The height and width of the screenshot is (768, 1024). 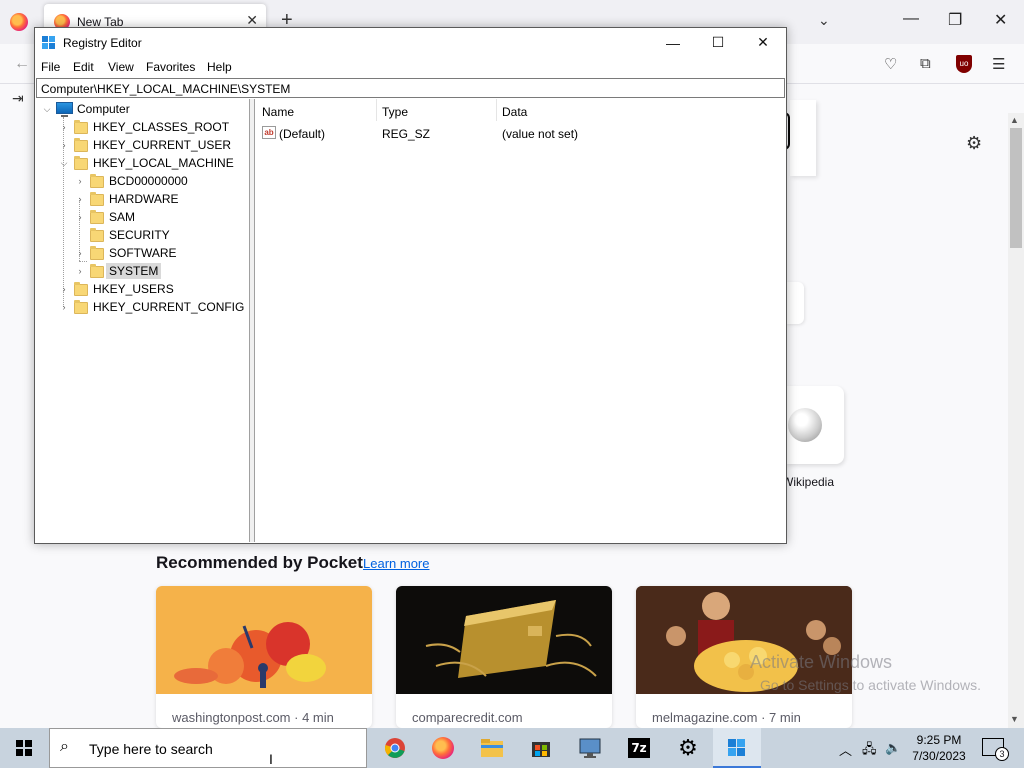 What do you see at coordinates (504, 640) in the screenshot?
I see `pocket-card-image` at bounding box center [504, 640].